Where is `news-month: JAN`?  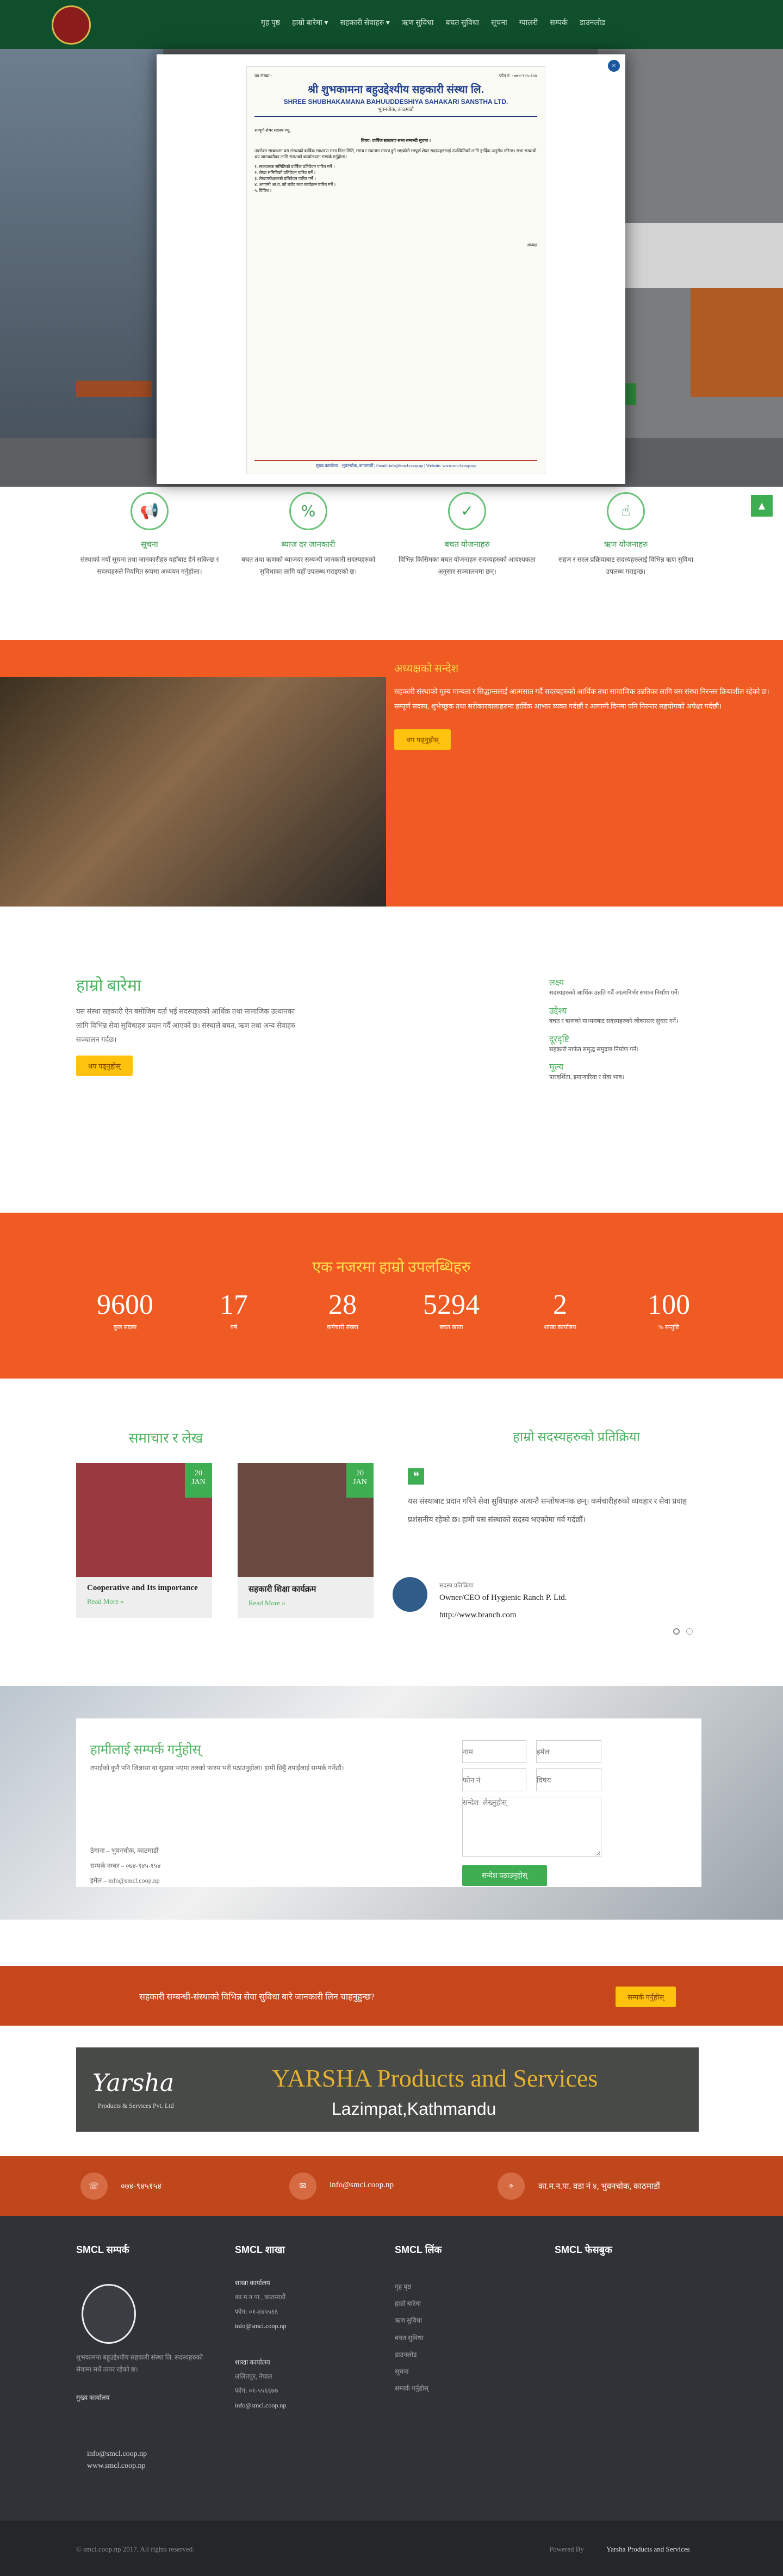 news-month: JAN is located at coordinates (360, 1482).